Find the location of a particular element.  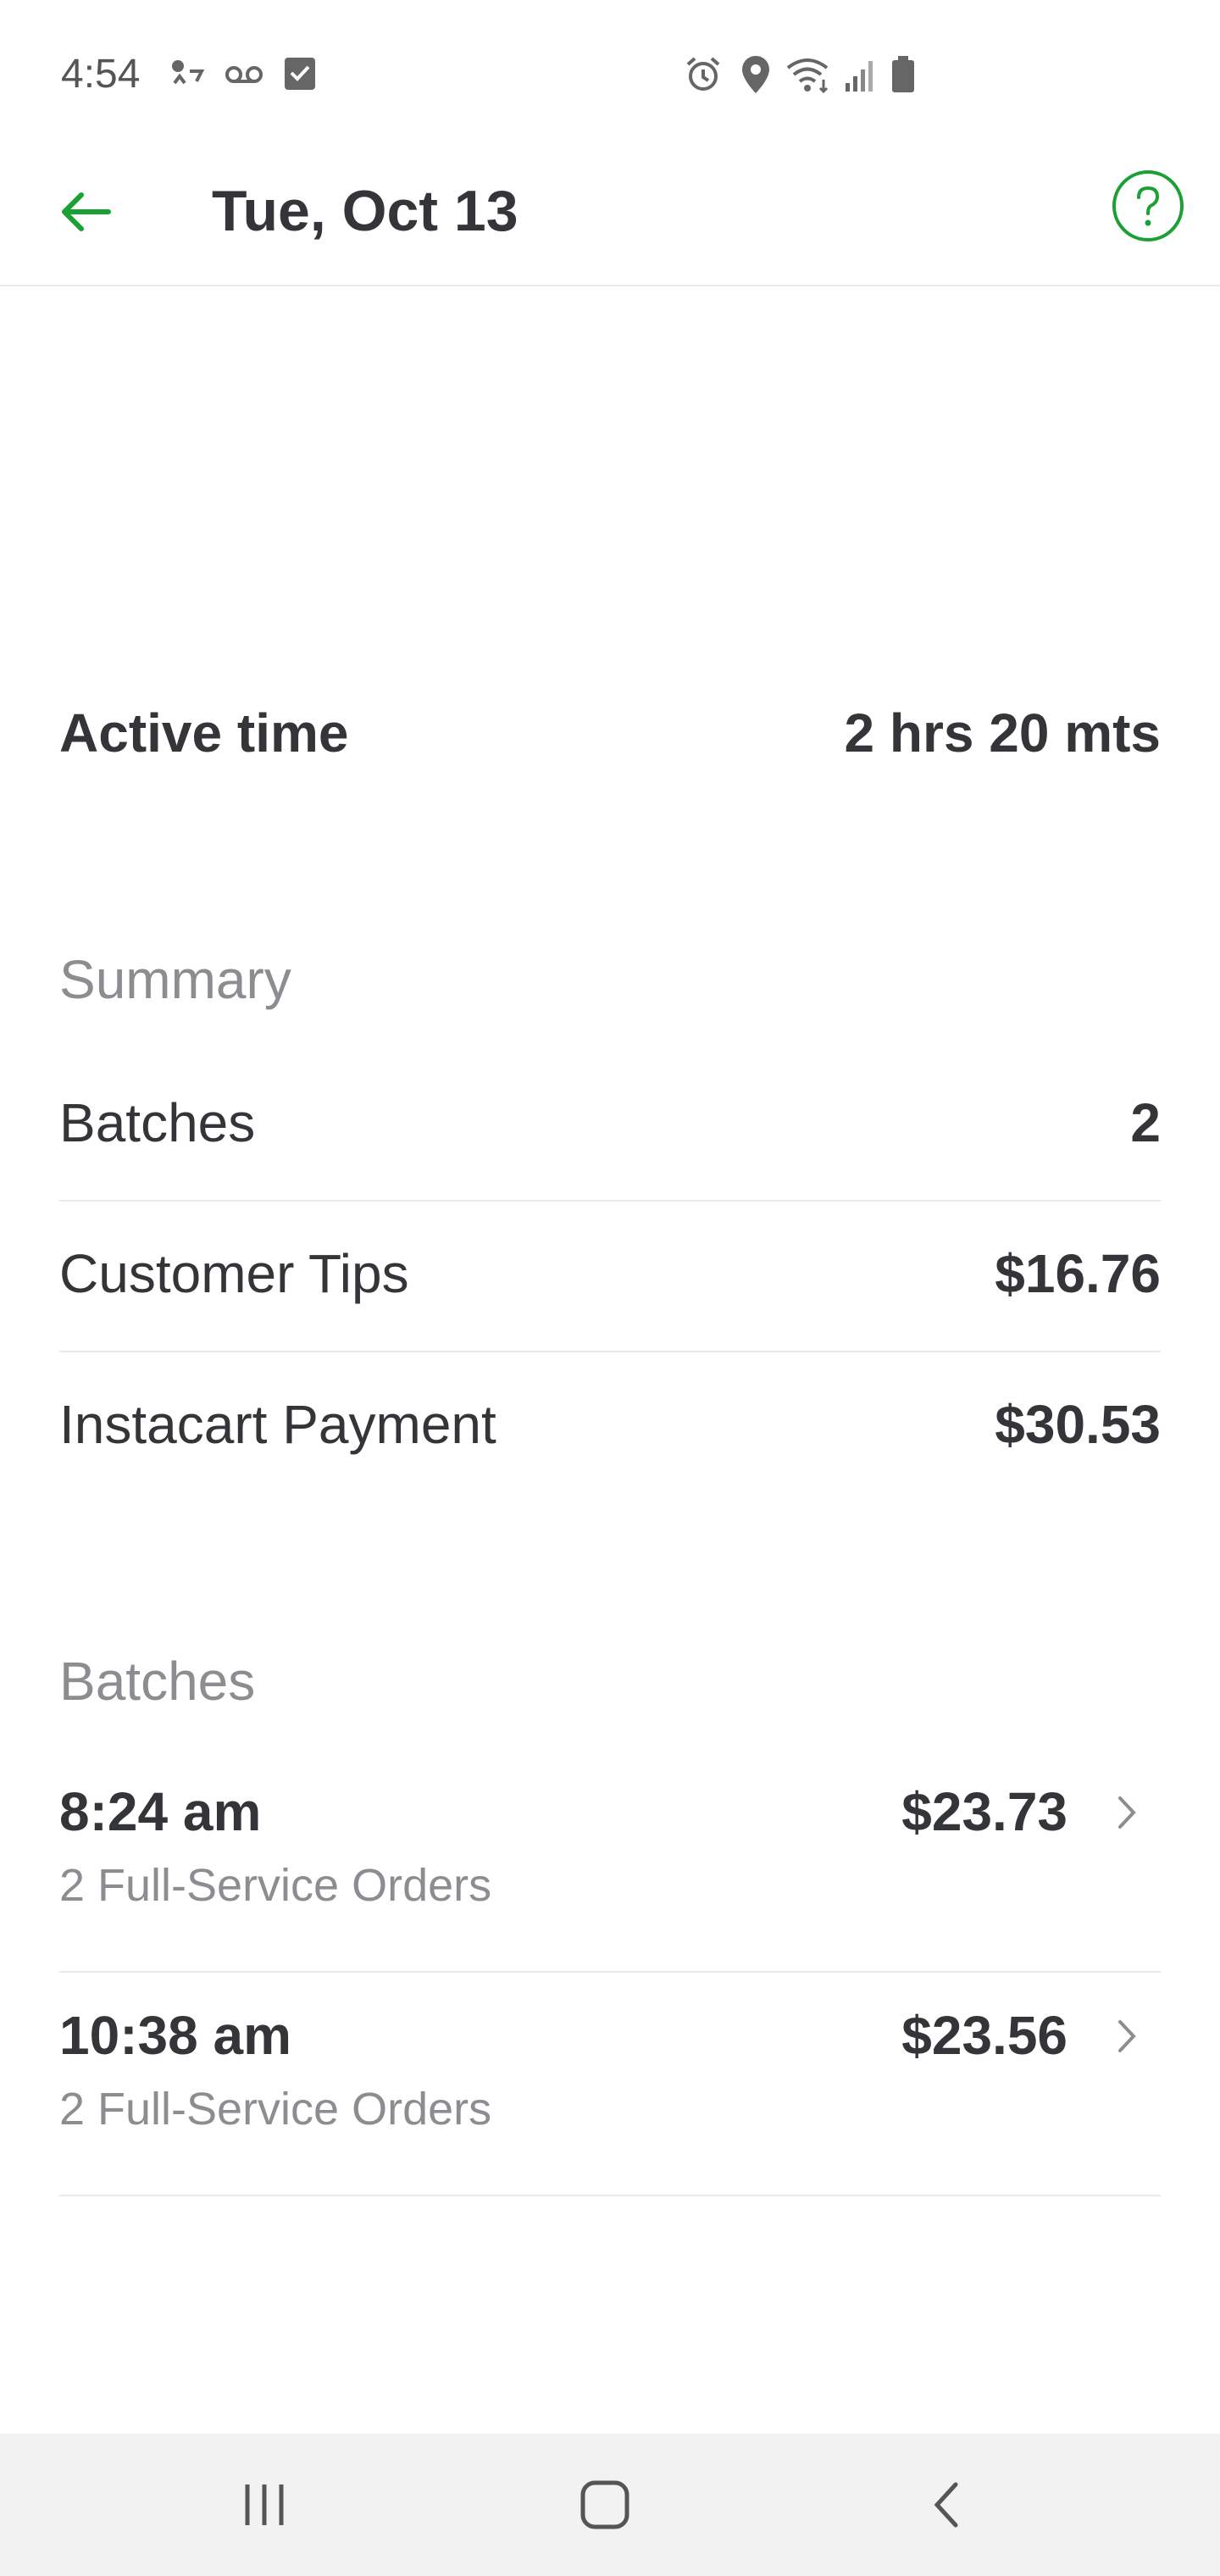

active-time-row: Active time 2 hrs 20 mts is located at coordinates (610, 733).